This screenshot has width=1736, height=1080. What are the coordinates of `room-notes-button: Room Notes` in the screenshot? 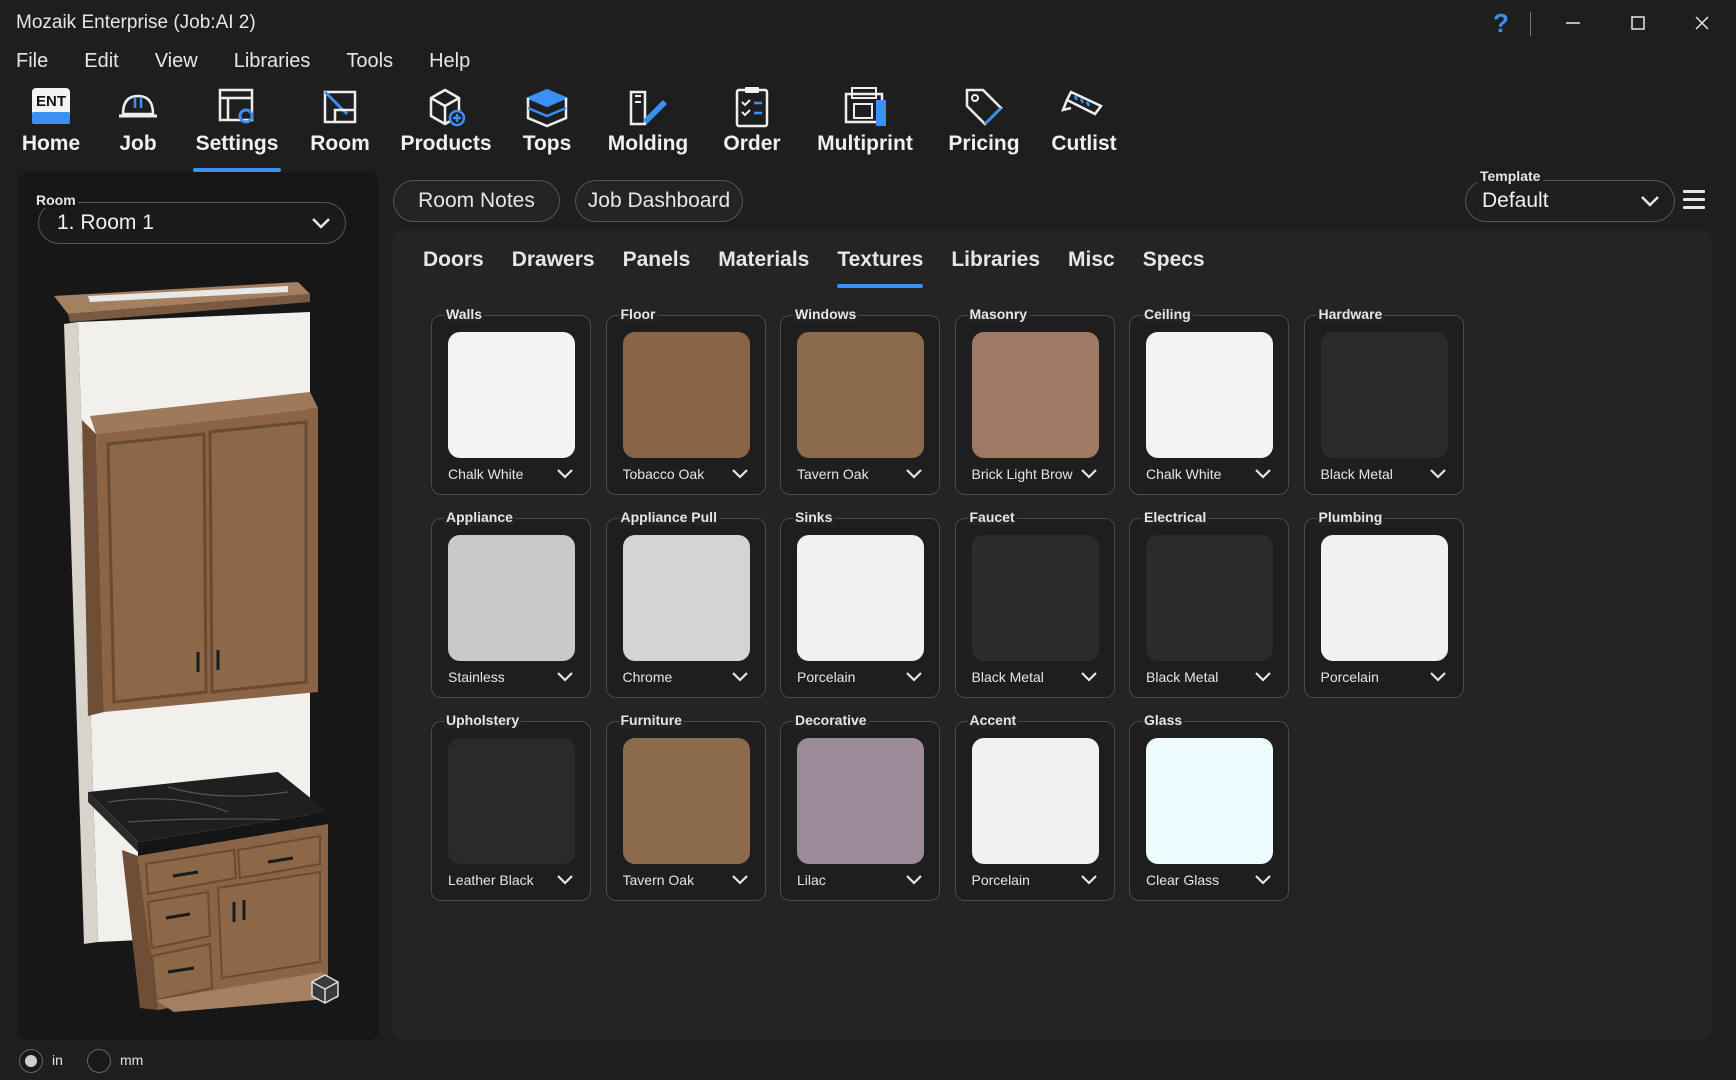 It's located at (476, 201).